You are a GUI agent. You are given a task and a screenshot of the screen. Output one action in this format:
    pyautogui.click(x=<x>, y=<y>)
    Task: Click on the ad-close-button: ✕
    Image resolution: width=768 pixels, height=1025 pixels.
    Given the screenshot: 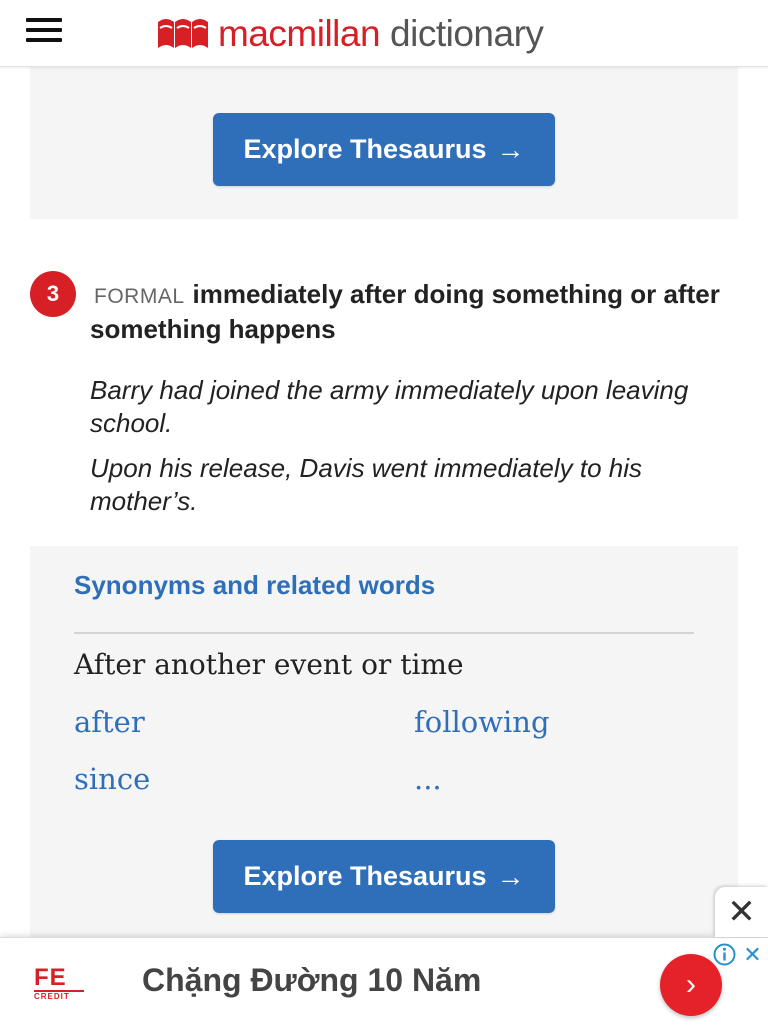 What is the action you would take?
    pyautogui.click(x=741, y=912)
    